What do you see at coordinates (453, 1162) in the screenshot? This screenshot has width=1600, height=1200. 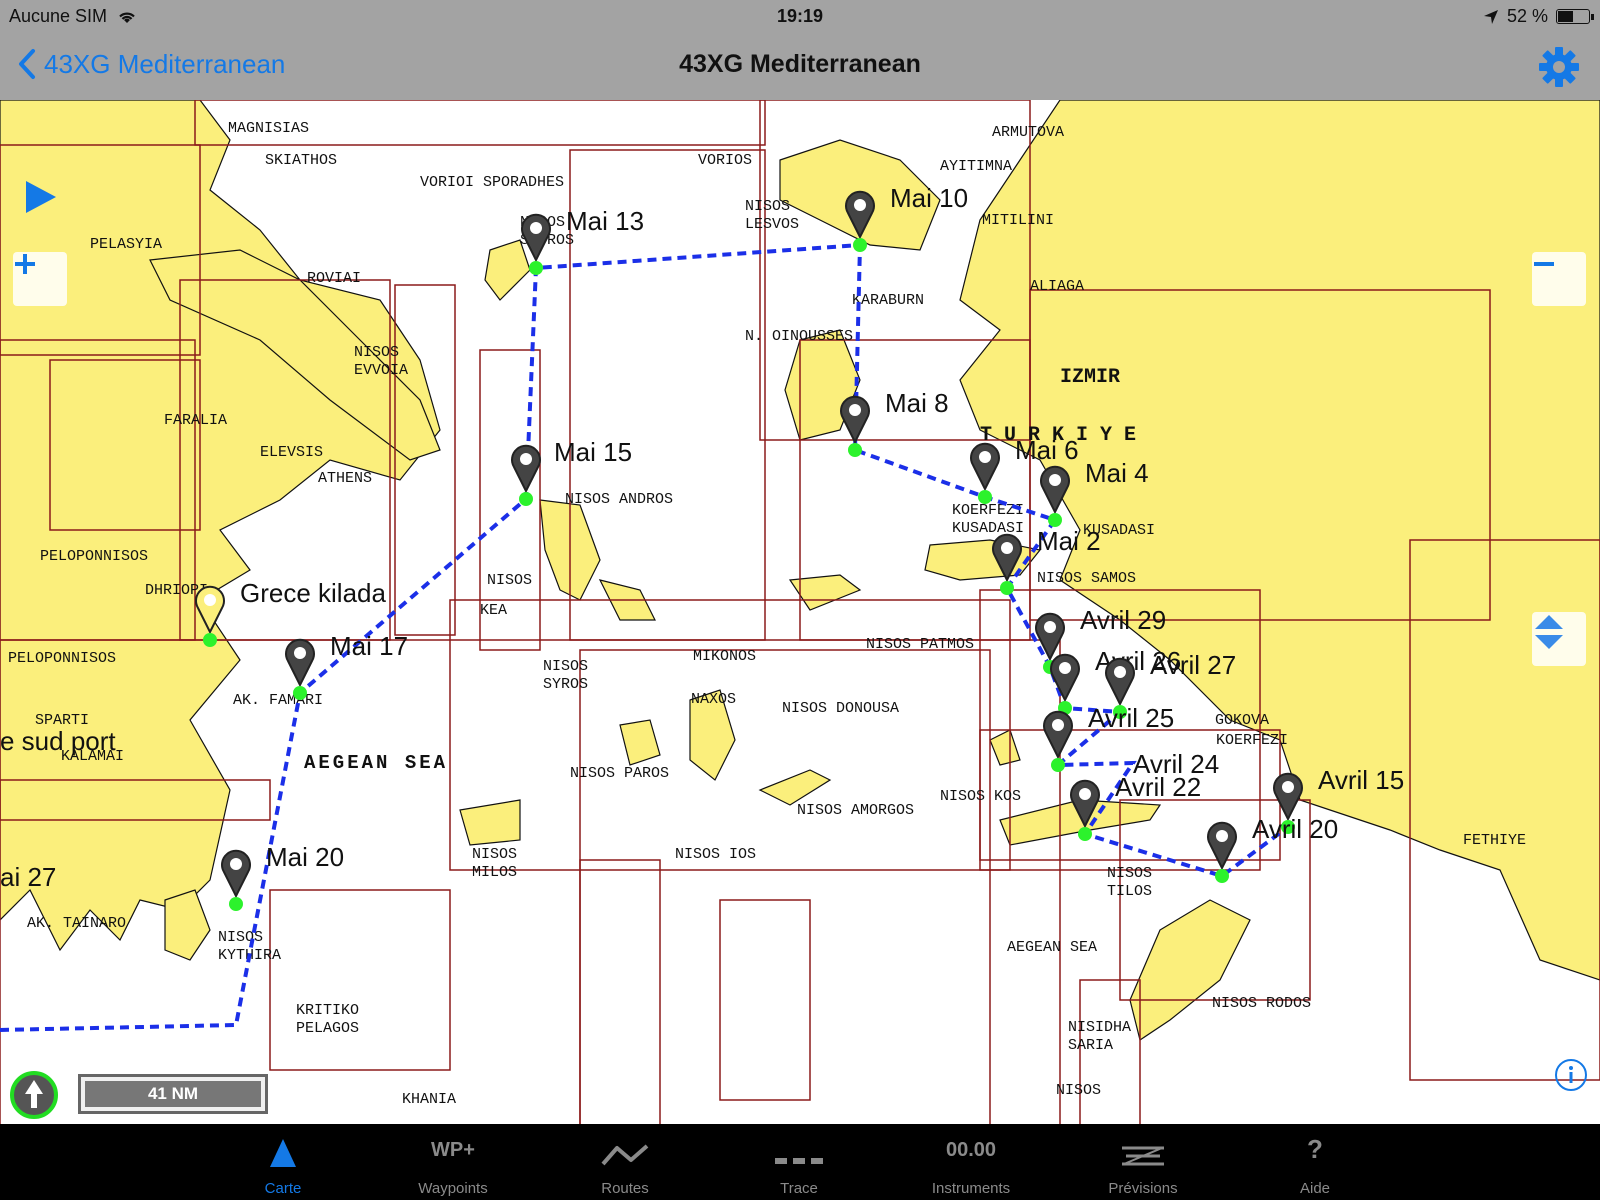 I see `tab-waypoints: WP+ Waypoints` at bounding box center [453, 1162].